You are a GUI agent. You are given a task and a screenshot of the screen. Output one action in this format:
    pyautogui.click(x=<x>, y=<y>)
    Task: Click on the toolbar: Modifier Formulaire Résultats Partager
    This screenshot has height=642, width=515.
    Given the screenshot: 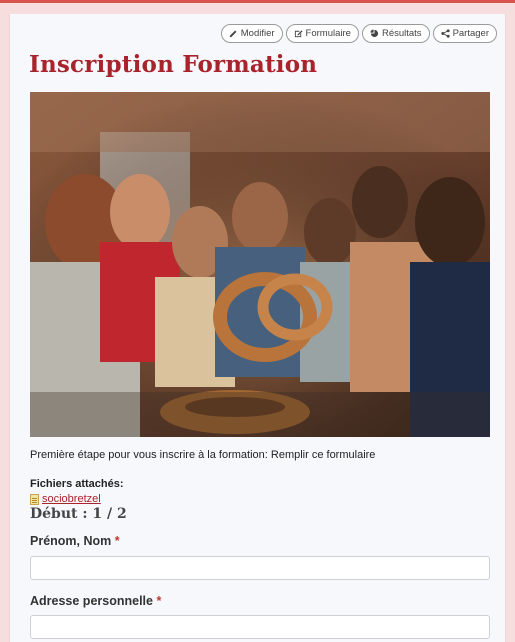 What is the action you would take?
    pyautogui.click(x=358, y=33)
    